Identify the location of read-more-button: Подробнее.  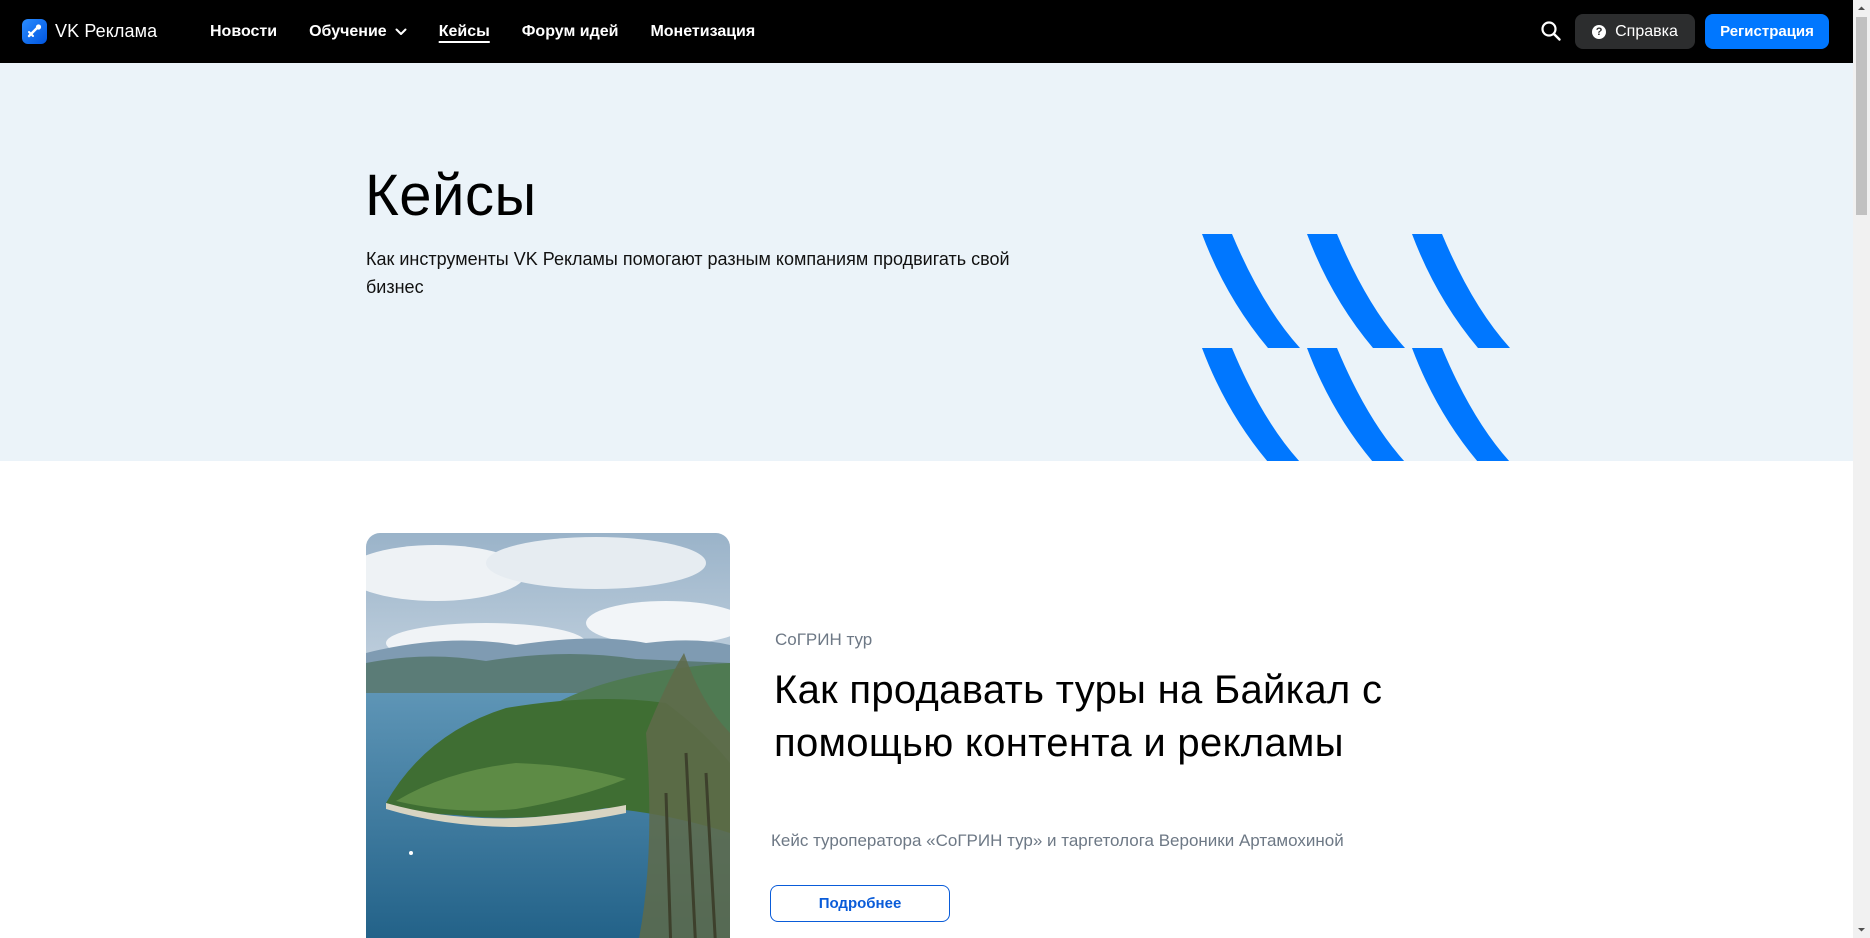
(860, 903).